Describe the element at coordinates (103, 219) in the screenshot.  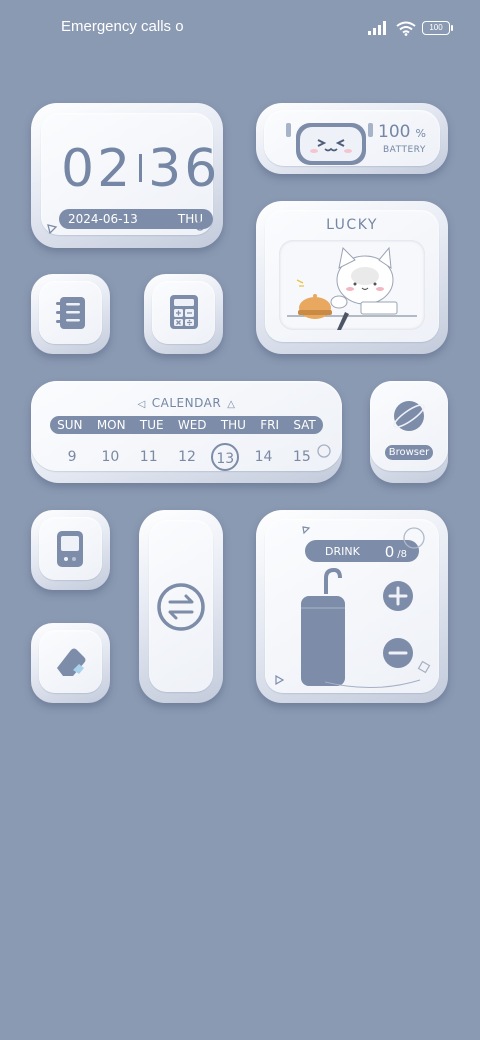
I see `clock-date: 2024-06-13` at that location.